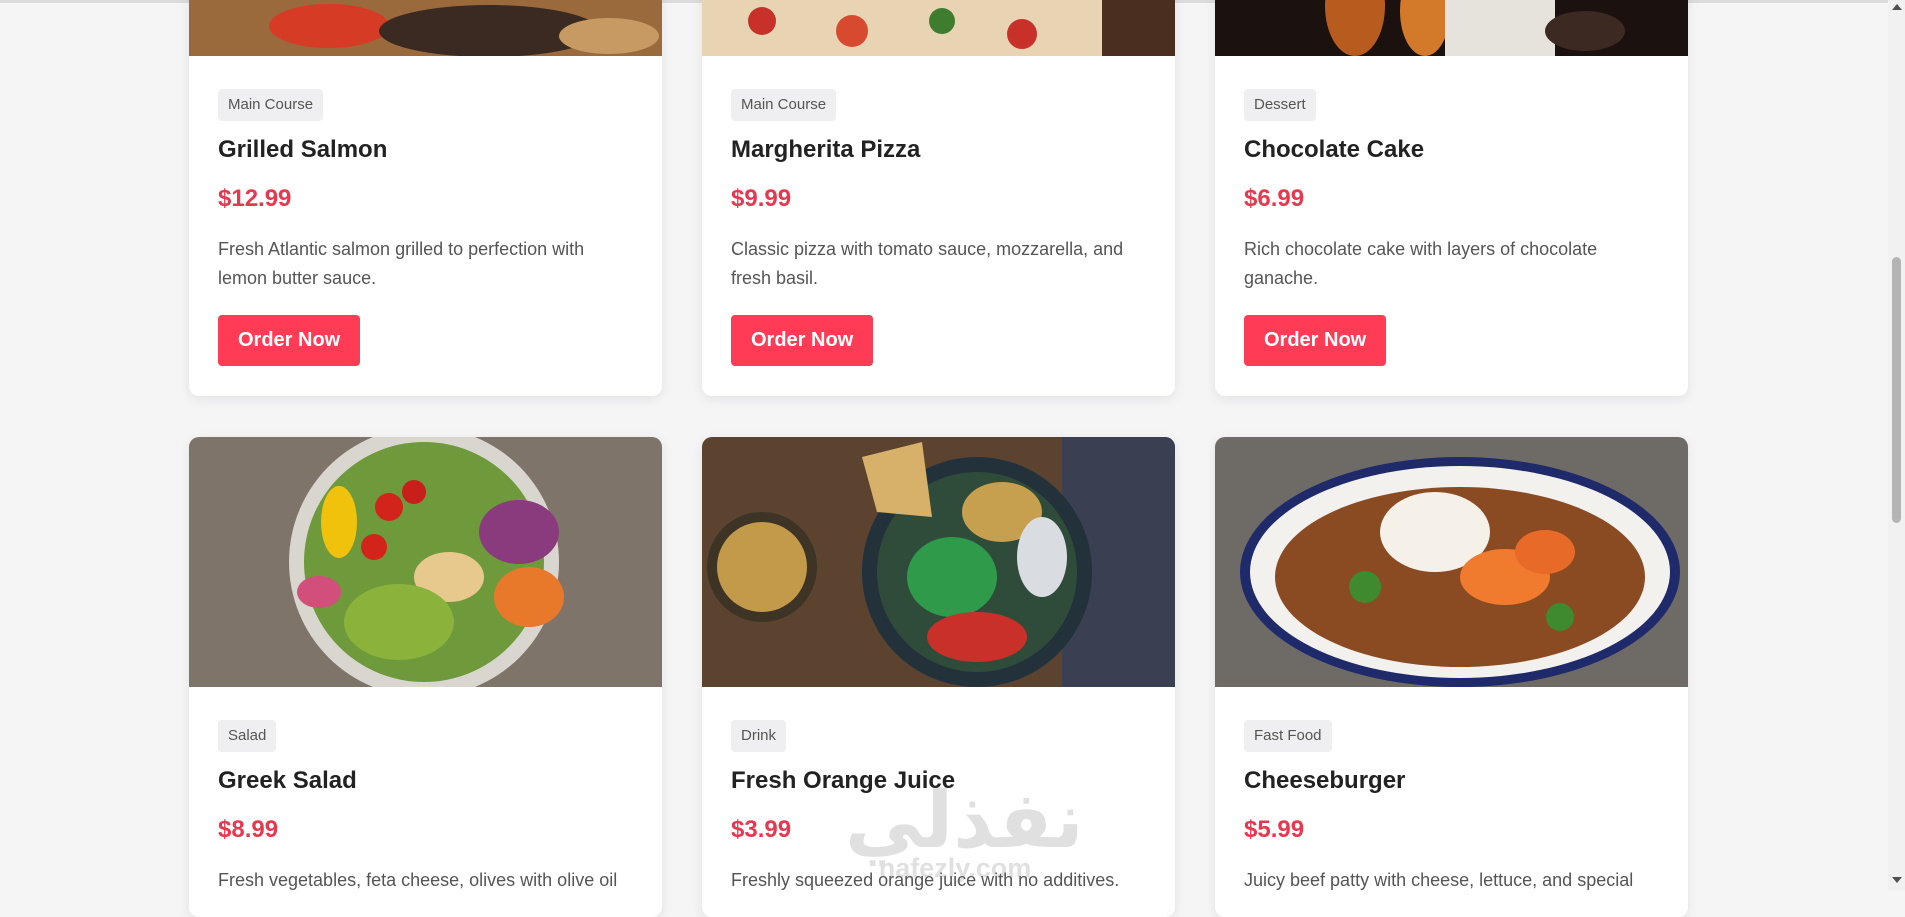 This screenshot has height=917, width=1905. Describe the element at coordinates (826, 149) in the screenshot. I see `item-title: Margherita Pizza` at that location.